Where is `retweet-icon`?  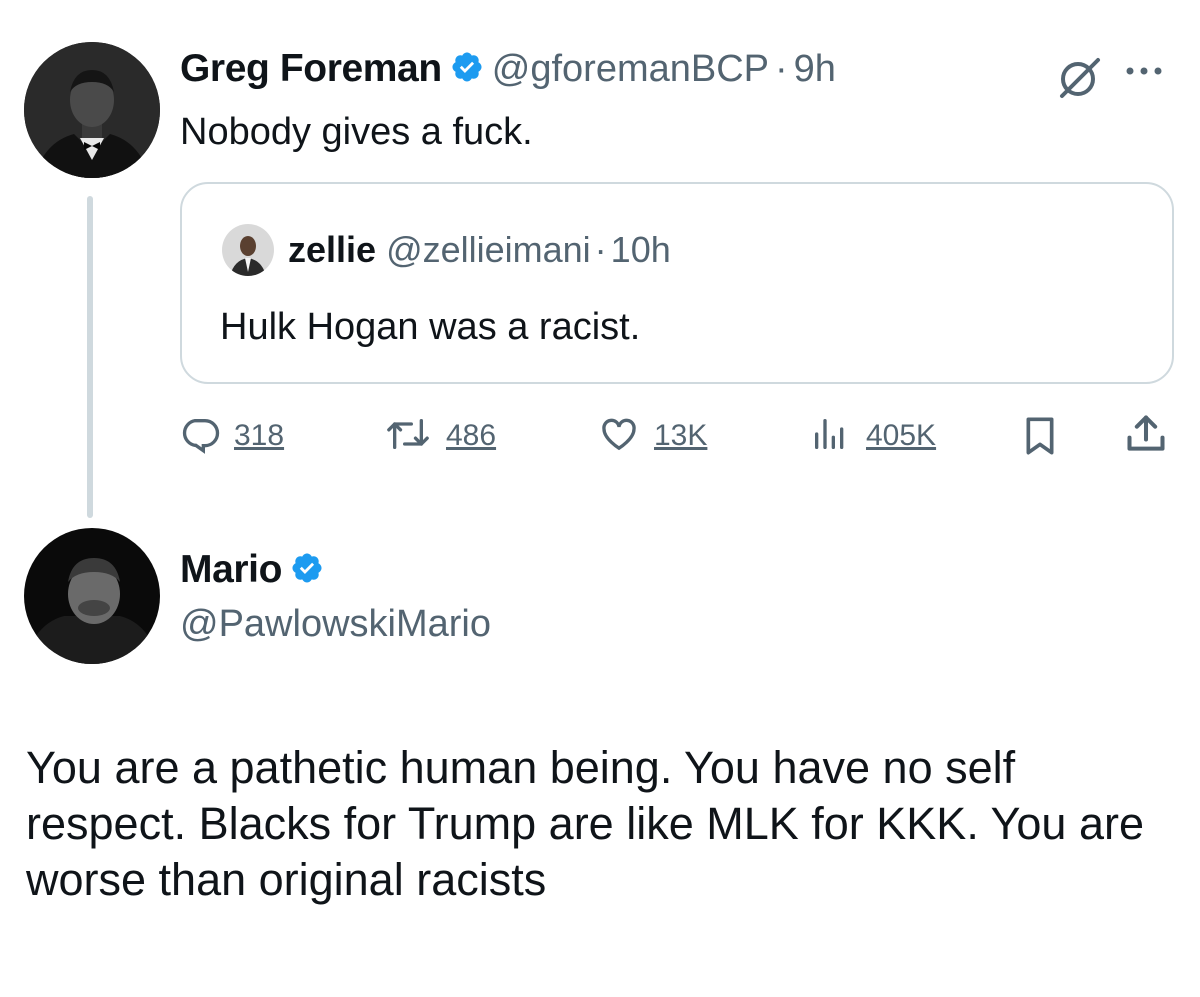 retweet-icon is located at coordinates (408, 436).